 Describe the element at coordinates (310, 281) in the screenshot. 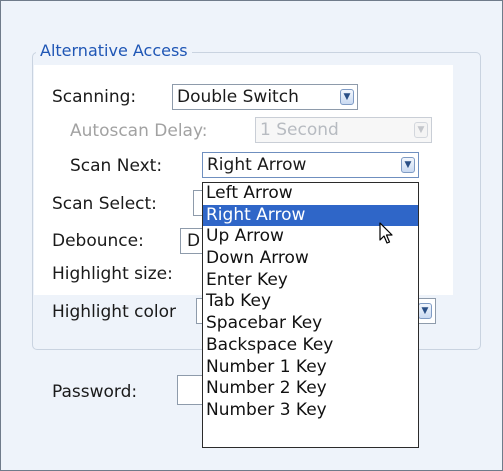

I see `dropdown-option: Enter Key` at that location.